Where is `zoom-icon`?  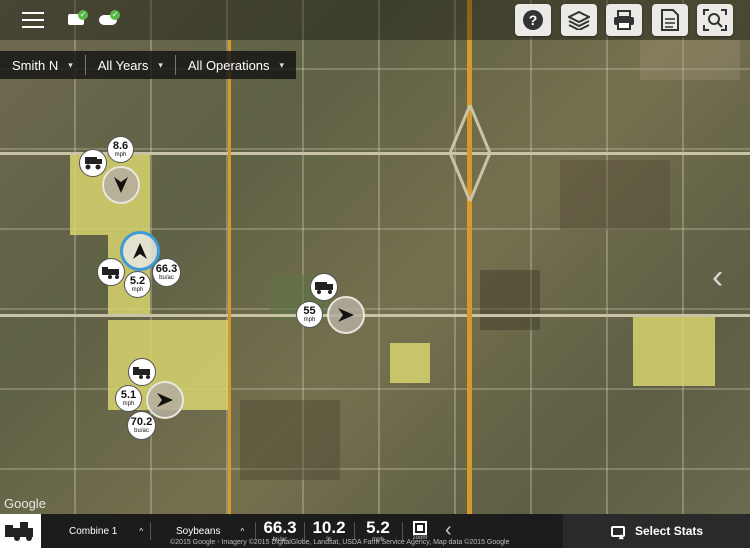
zoom-icon is located at coordinates (420, 527).